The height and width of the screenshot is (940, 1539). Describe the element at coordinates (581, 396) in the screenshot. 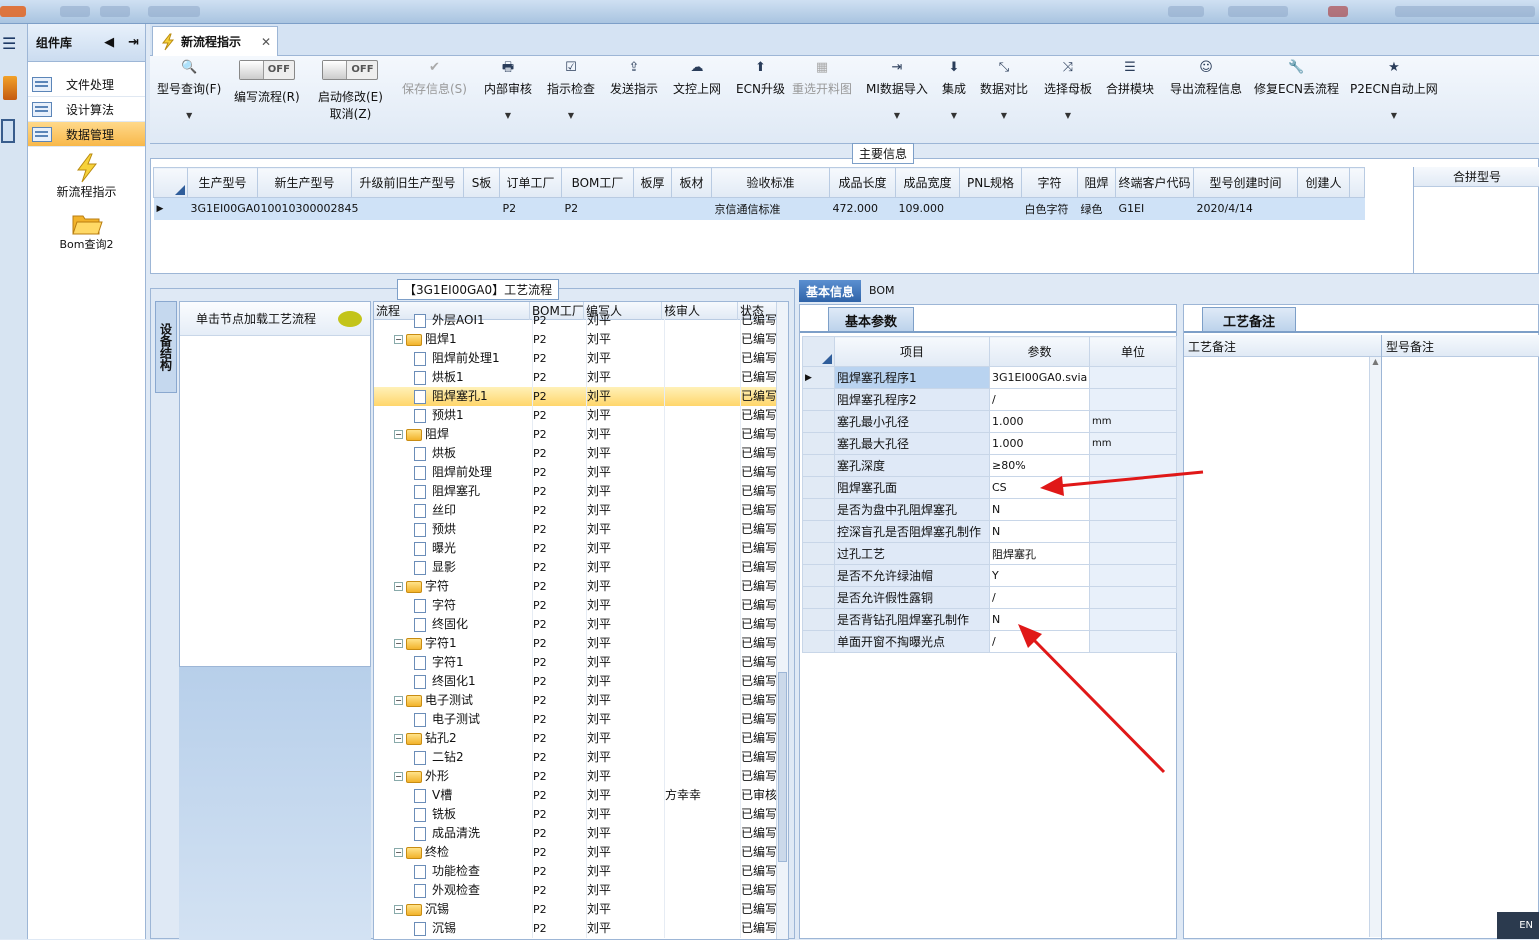

I see `tree-row: 阻焊塞孔1 P2 刘平 已编写` at that location.